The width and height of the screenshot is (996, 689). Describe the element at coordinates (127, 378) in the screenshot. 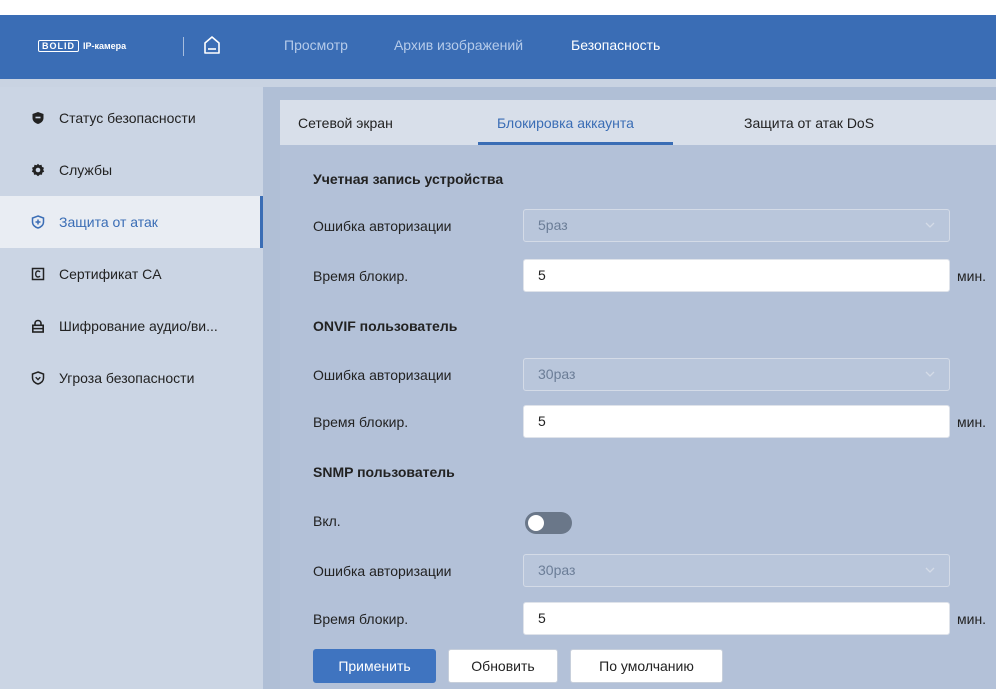

I see `sidebar-item-label: Угроза безопасности` at that location.